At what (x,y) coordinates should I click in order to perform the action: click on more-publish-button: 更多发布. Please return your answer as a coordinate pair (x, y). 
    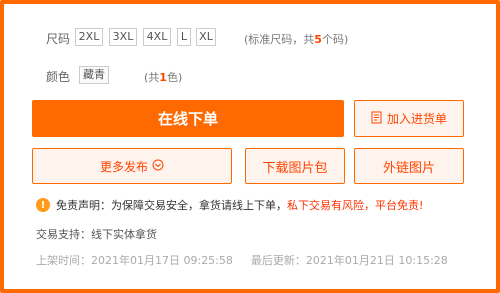
    Looking at the image, I should click on (132, 166).